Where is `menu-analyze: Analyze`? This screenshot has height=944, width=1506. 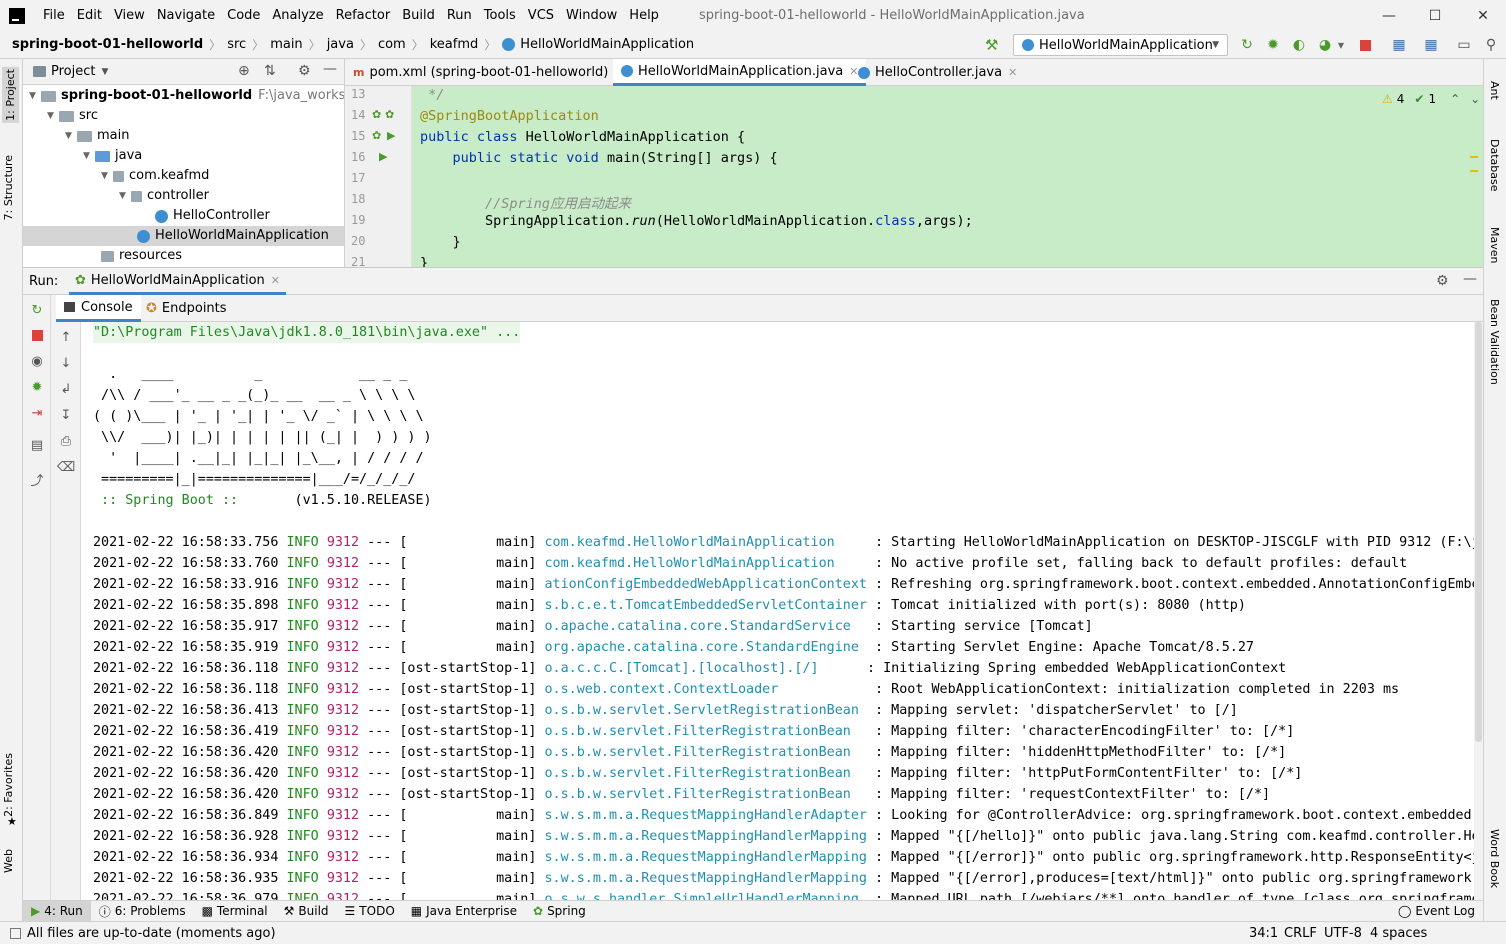 menu-analyze: Analyze is located at coordinates (297, 15).